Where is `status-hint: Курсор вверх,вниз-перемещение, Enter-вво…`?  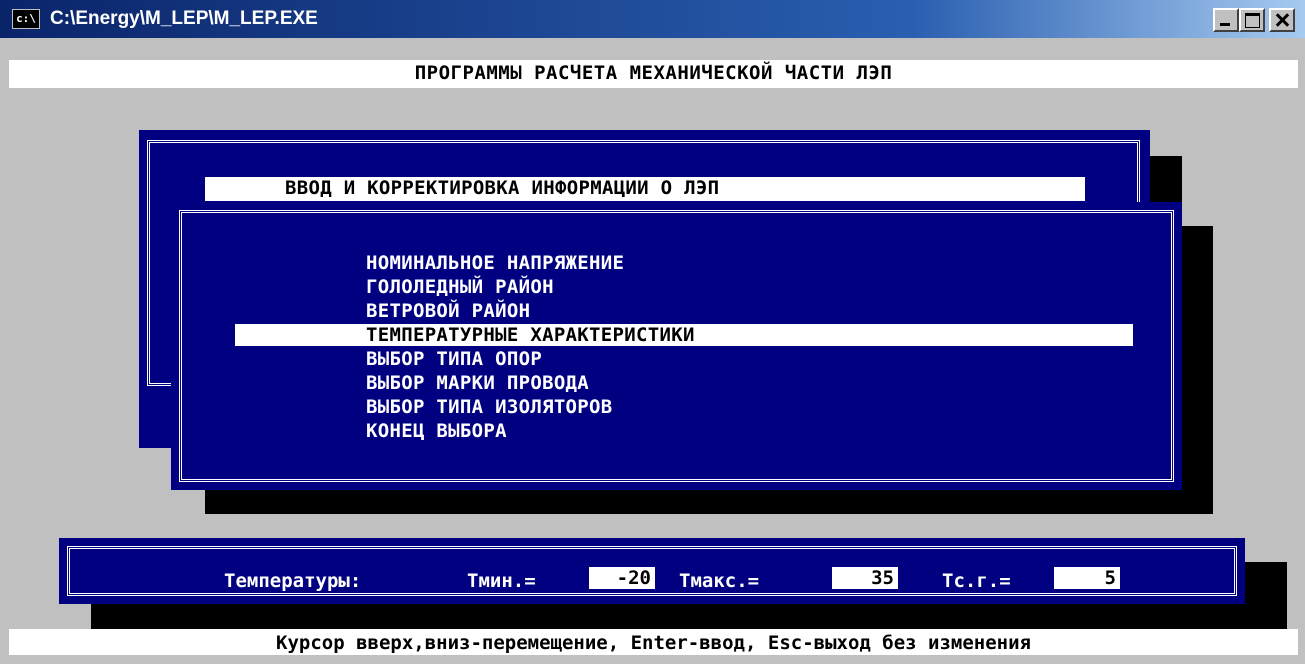 status-hint: Курсор вверх,вниз-перемещение, Enter-вво… is located at coordinates (653, 643).